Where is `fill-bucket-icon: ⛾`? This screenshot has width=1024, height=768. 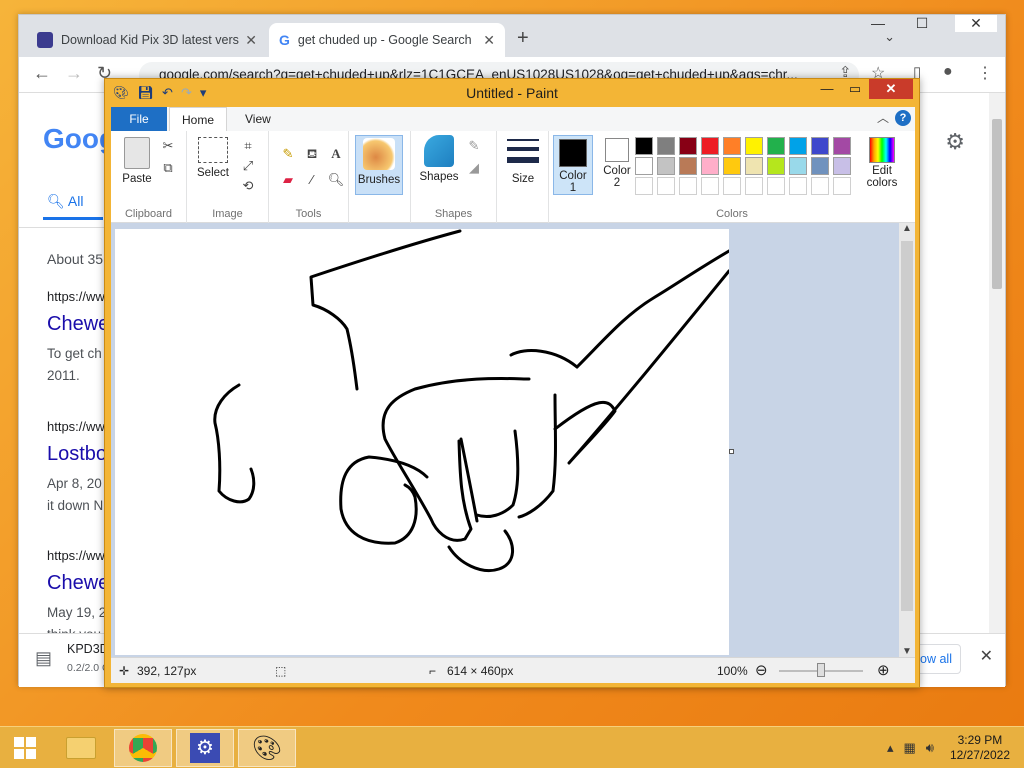
fill-bucket-icon: ⛾ is located at coordinates (312, 154).